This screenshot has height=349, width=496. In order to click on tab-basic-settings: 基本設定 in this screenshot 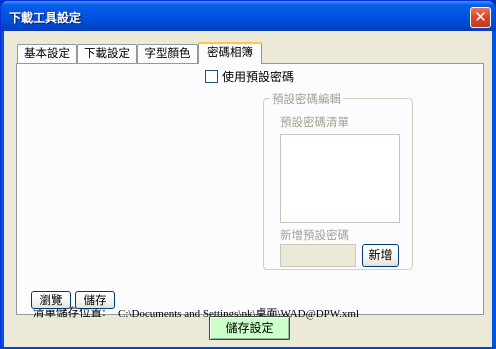, I will do `click(47, 53)`.